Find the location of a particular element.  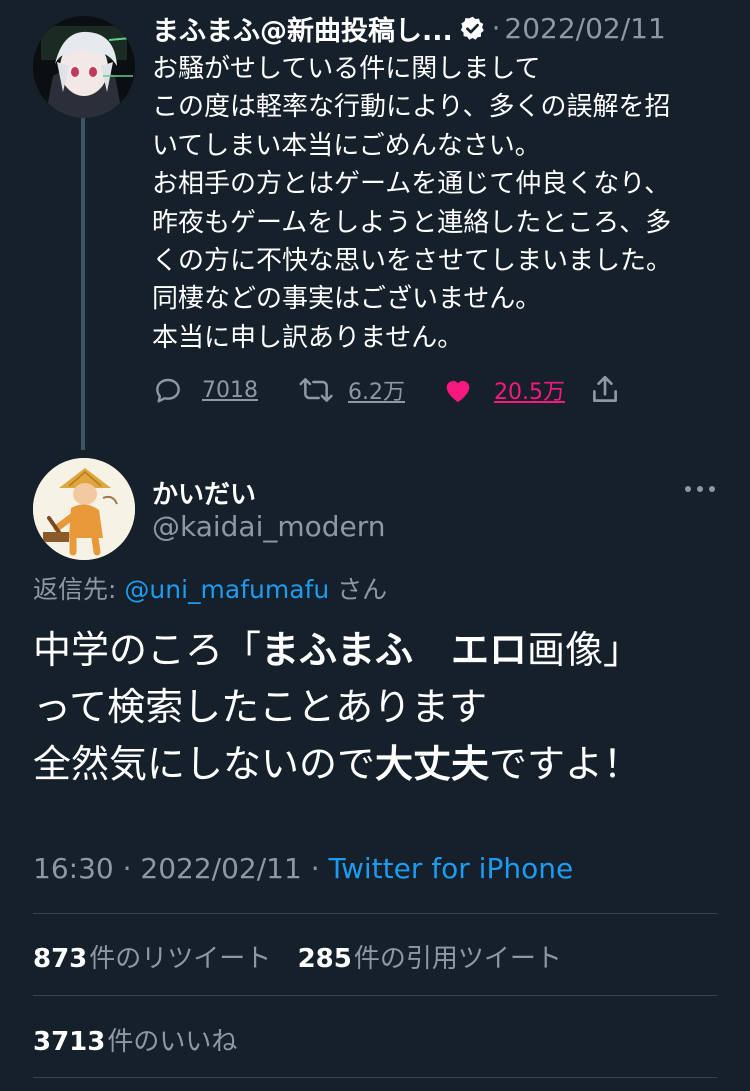

reply-button: 7018 is located at coordinates (205, 390).